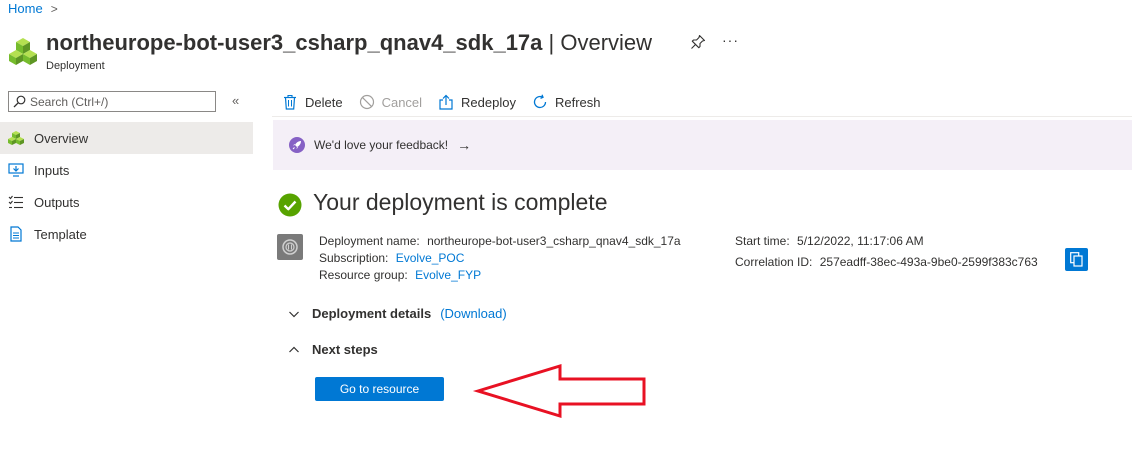  What do you see at coordinates (61, 138) in the screenshot?
I see `sidebar-item-label: Overview` at bounding box center [61, 138].